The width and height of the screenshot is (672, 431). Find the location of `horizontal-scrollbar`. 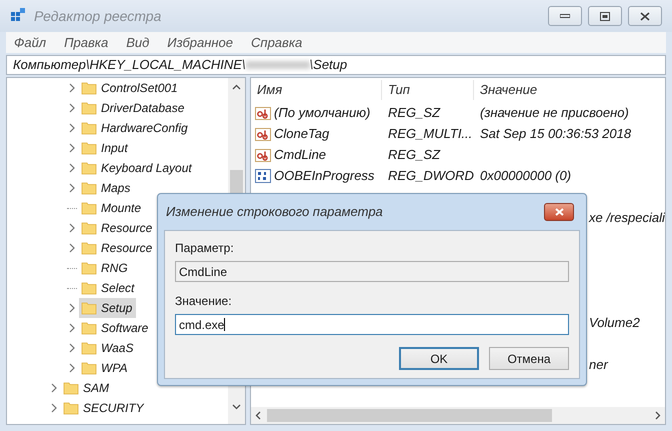

horizontal-scrollbar is located at coordinates (458, 415).